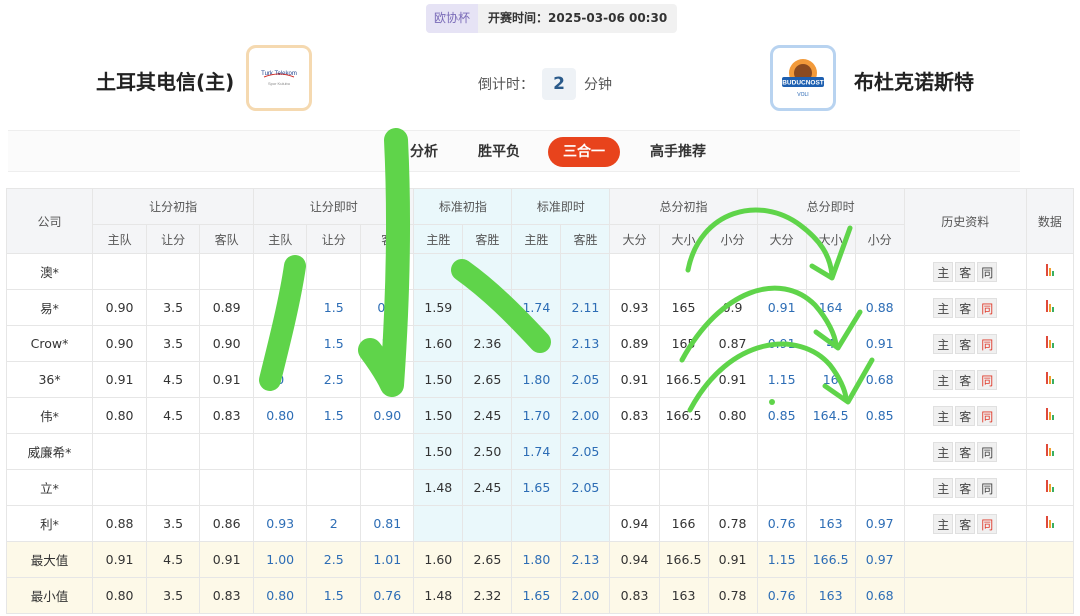 This screenshot has width=1080, height=616. What do you see at coordinates (584, 152) in the screenshot?
I see `tab-three-in-one: 三合一` at bounding box center [584, 152].